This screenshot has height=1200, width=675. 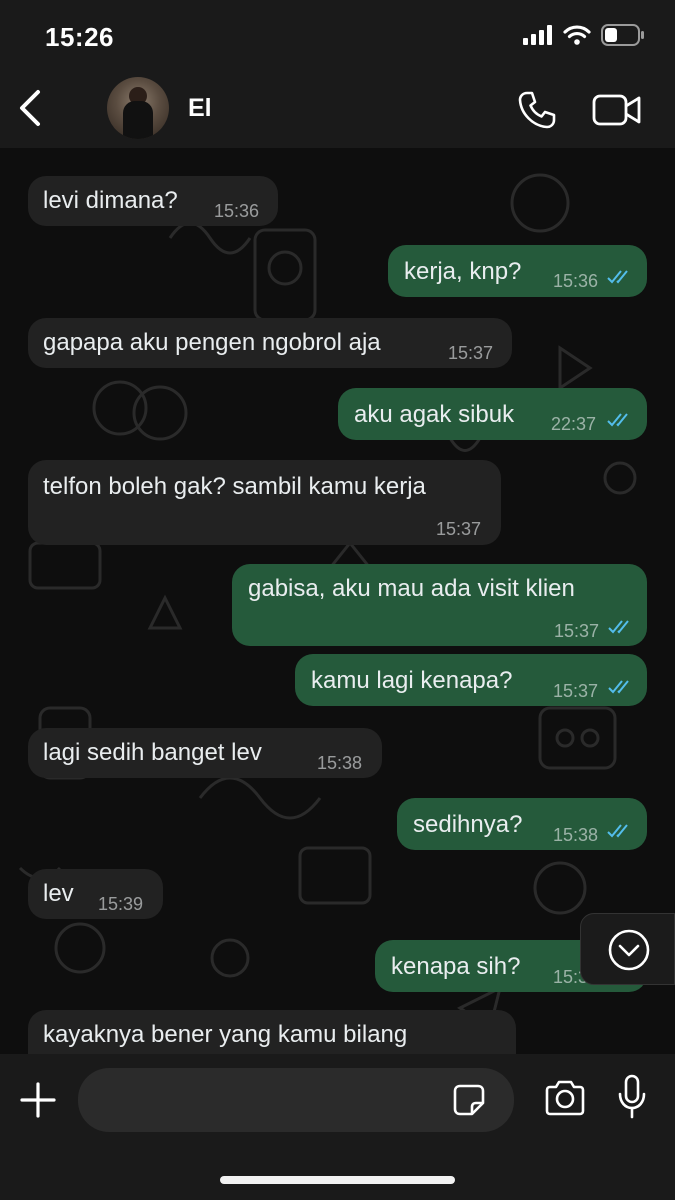 What do you see at coordinates (622, 35) in the screenshot?
I see `battery-icon` at bounding box center [622, 35].